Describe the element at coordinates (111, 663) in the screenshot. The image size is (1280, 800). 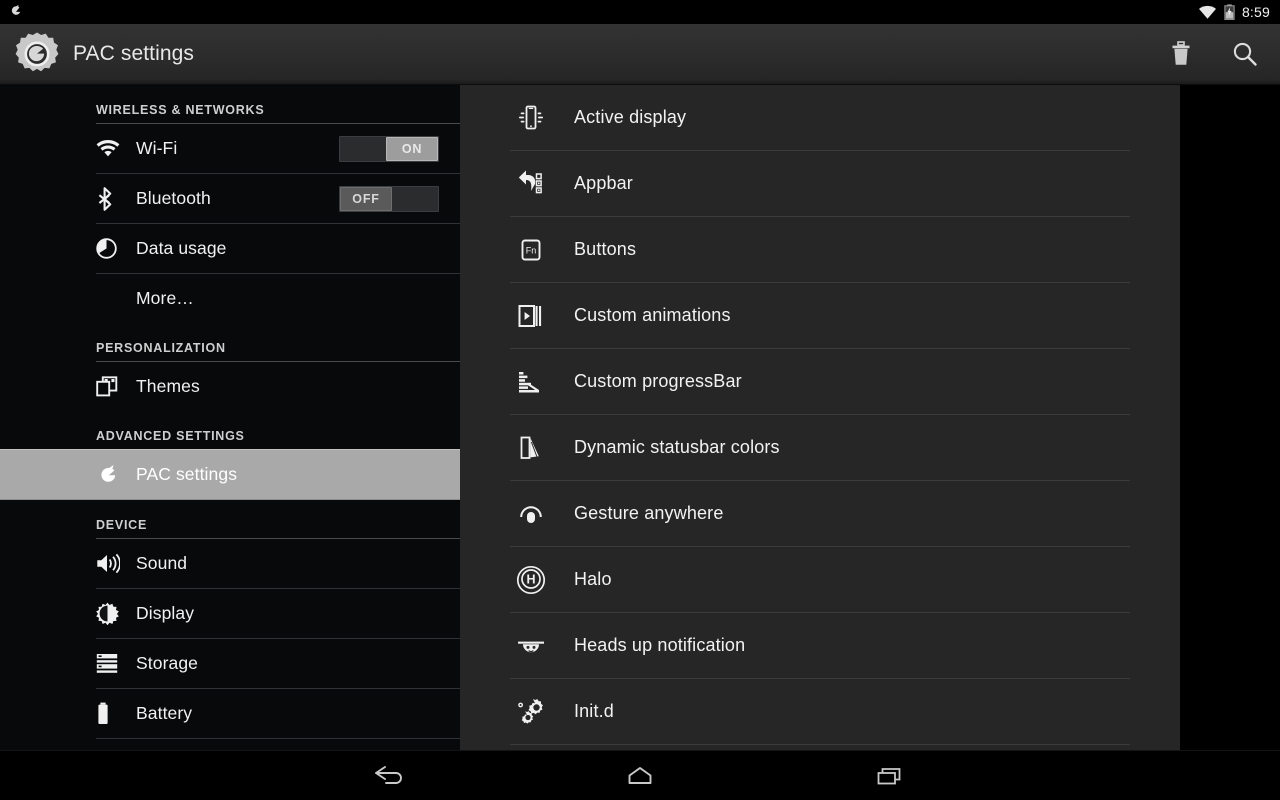
I see `storage-icon` at that location.